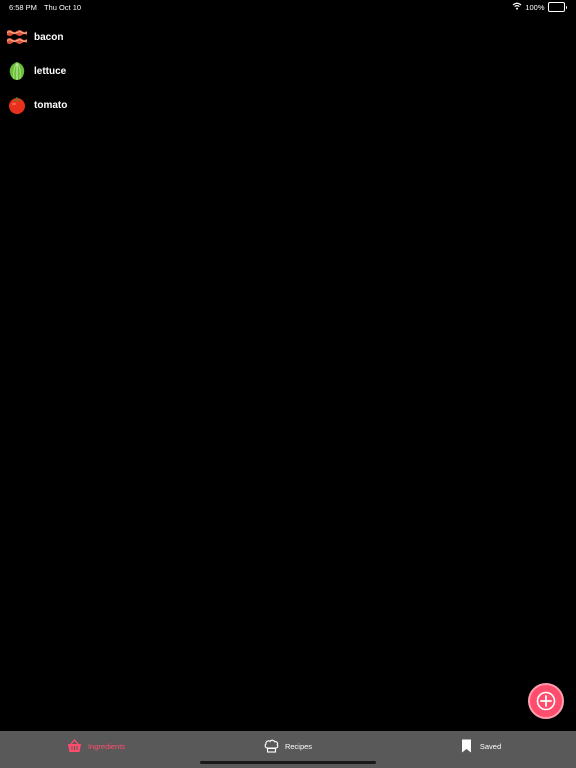 This screenshot has width=576, height=768. Describe the element at coordinates (106, 746) in the screenshot. I see `tab-label: Ingredients` at that location.